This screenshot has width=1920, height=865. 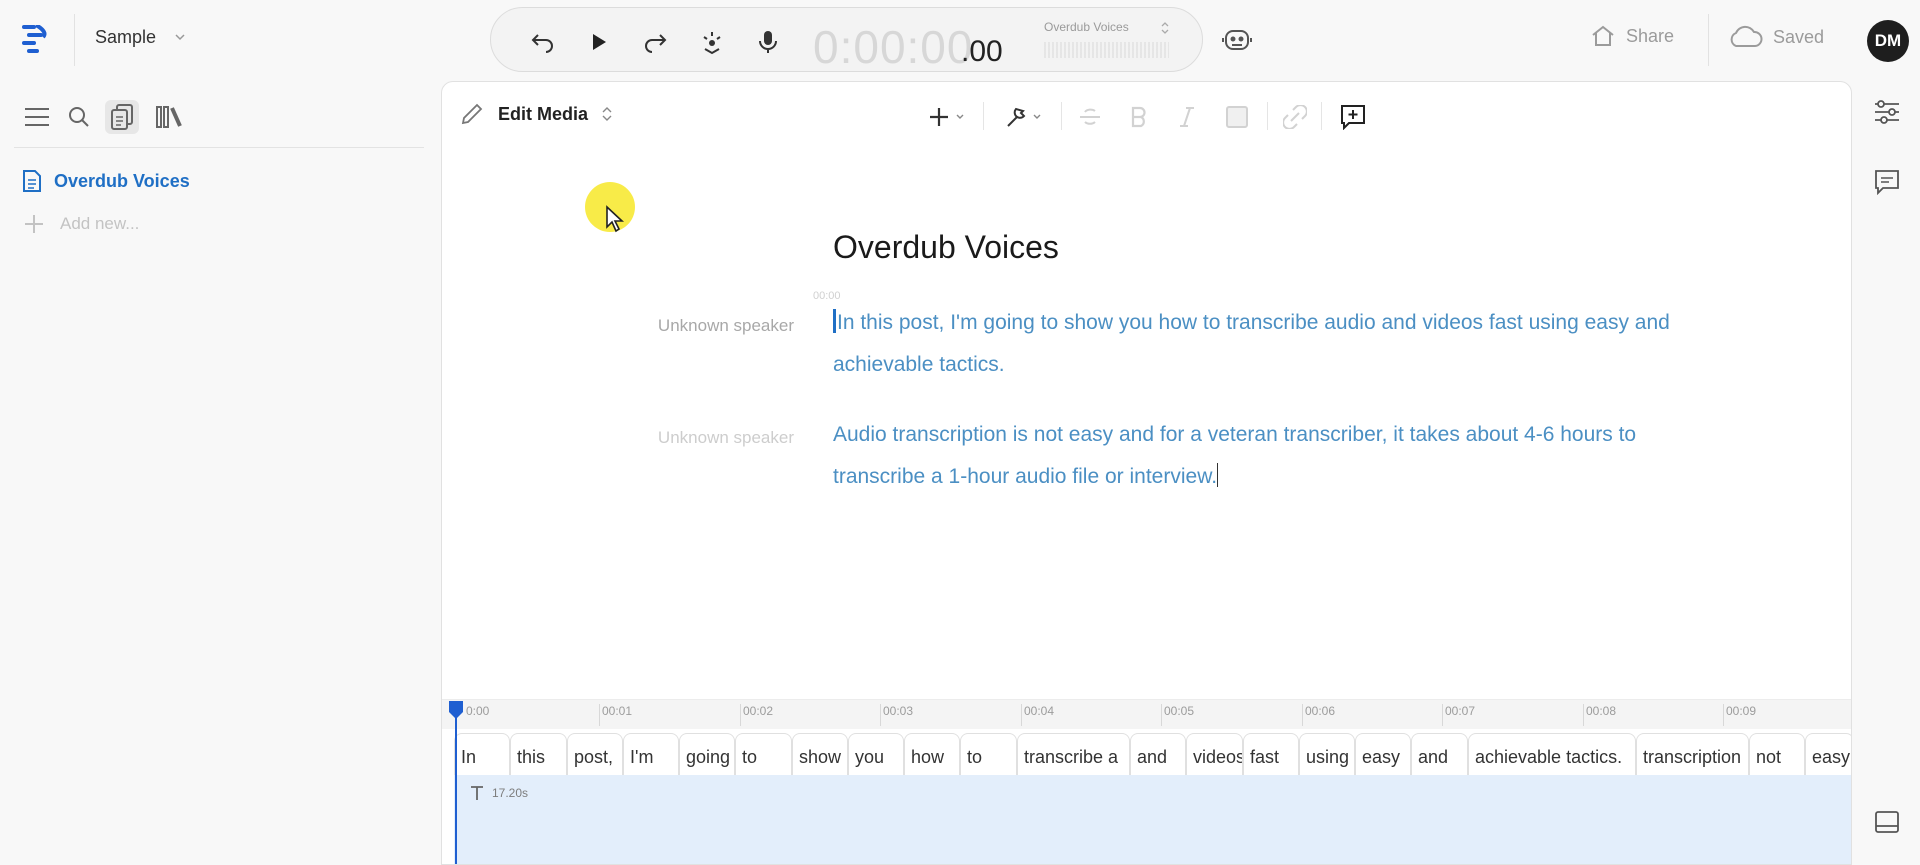 I want to click on share-label: Share, so click(x=1650, y=35).